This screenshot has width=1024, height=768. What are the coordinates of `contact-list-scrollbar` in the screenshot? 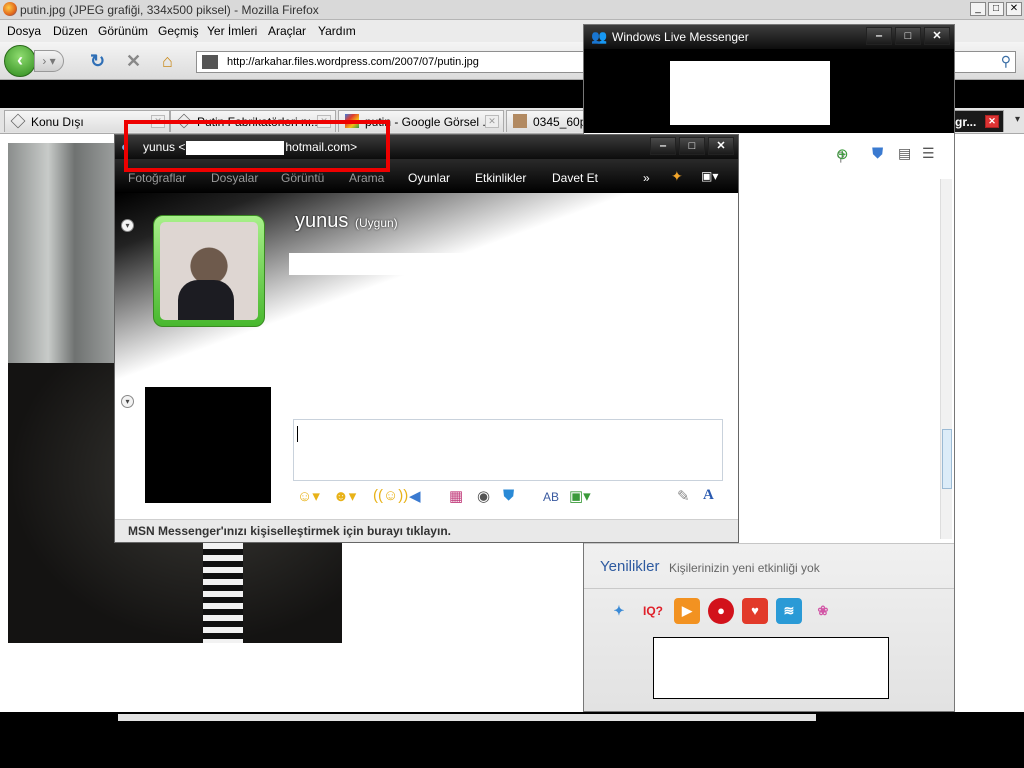 It's located at (946, 359).